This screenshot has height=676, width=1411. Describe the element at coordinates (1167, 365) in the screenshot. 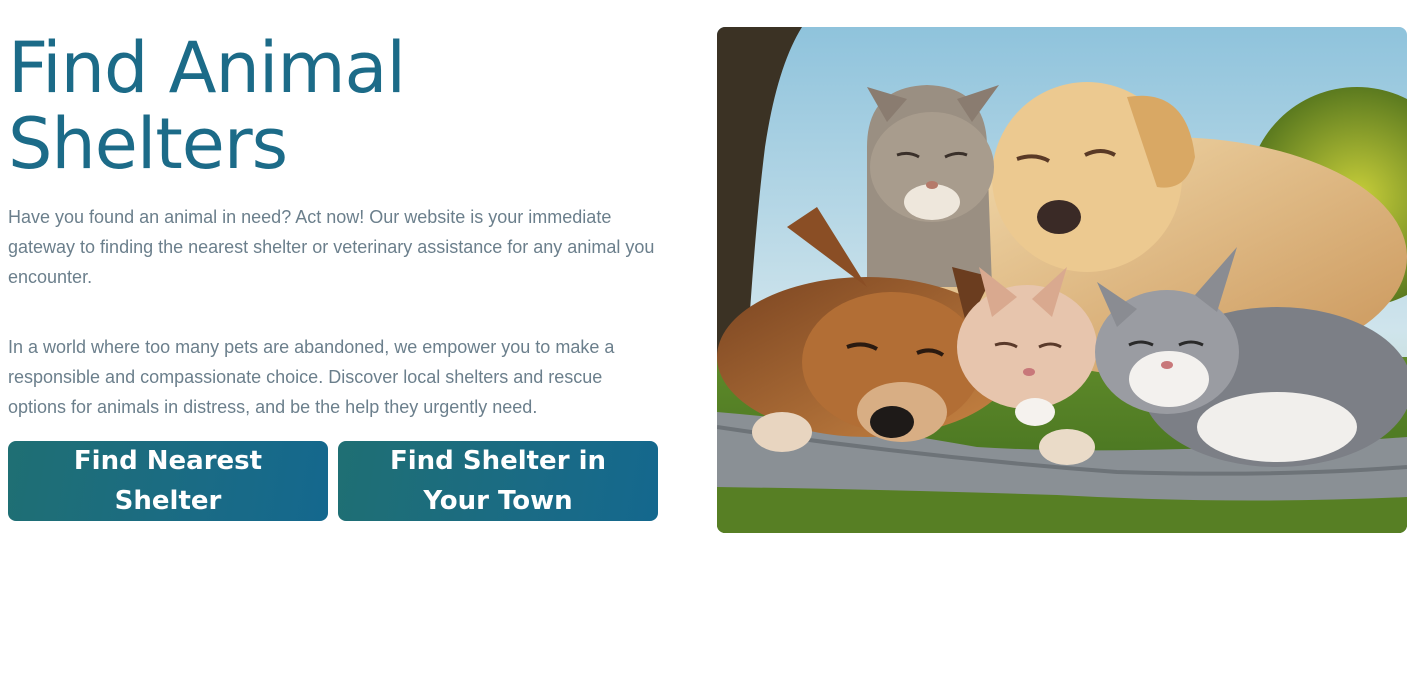

I see `grey-cat-nose` at that location.